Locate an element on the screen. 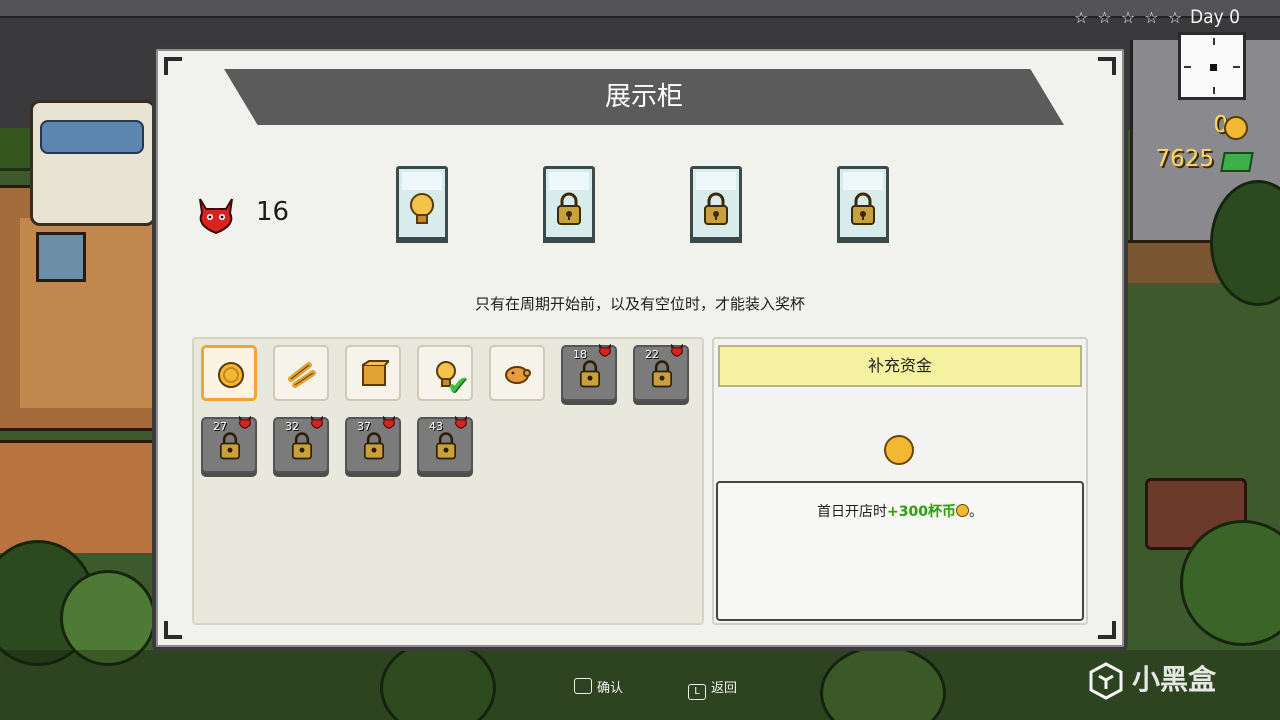  locked-trophy-slot: 37 is located at coordinates (373, 444).